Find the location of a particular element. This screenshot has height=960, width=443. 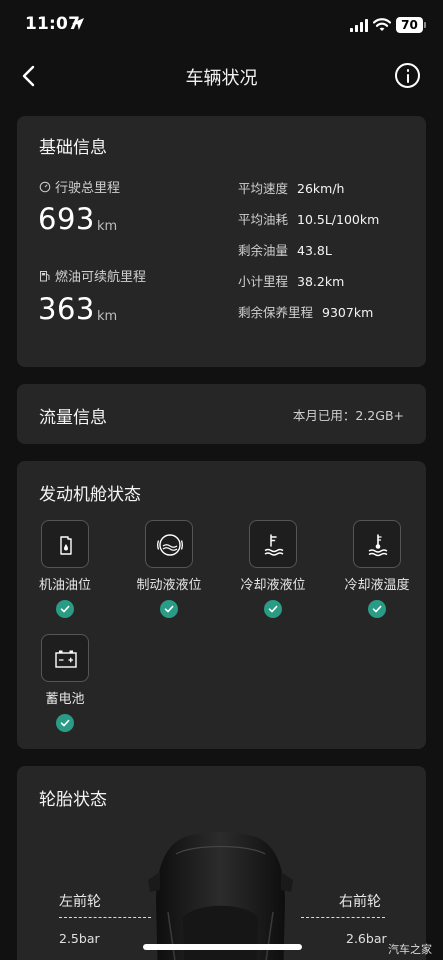

engine-item-label: 冷却液温度 is located at coordinates (377, 585).